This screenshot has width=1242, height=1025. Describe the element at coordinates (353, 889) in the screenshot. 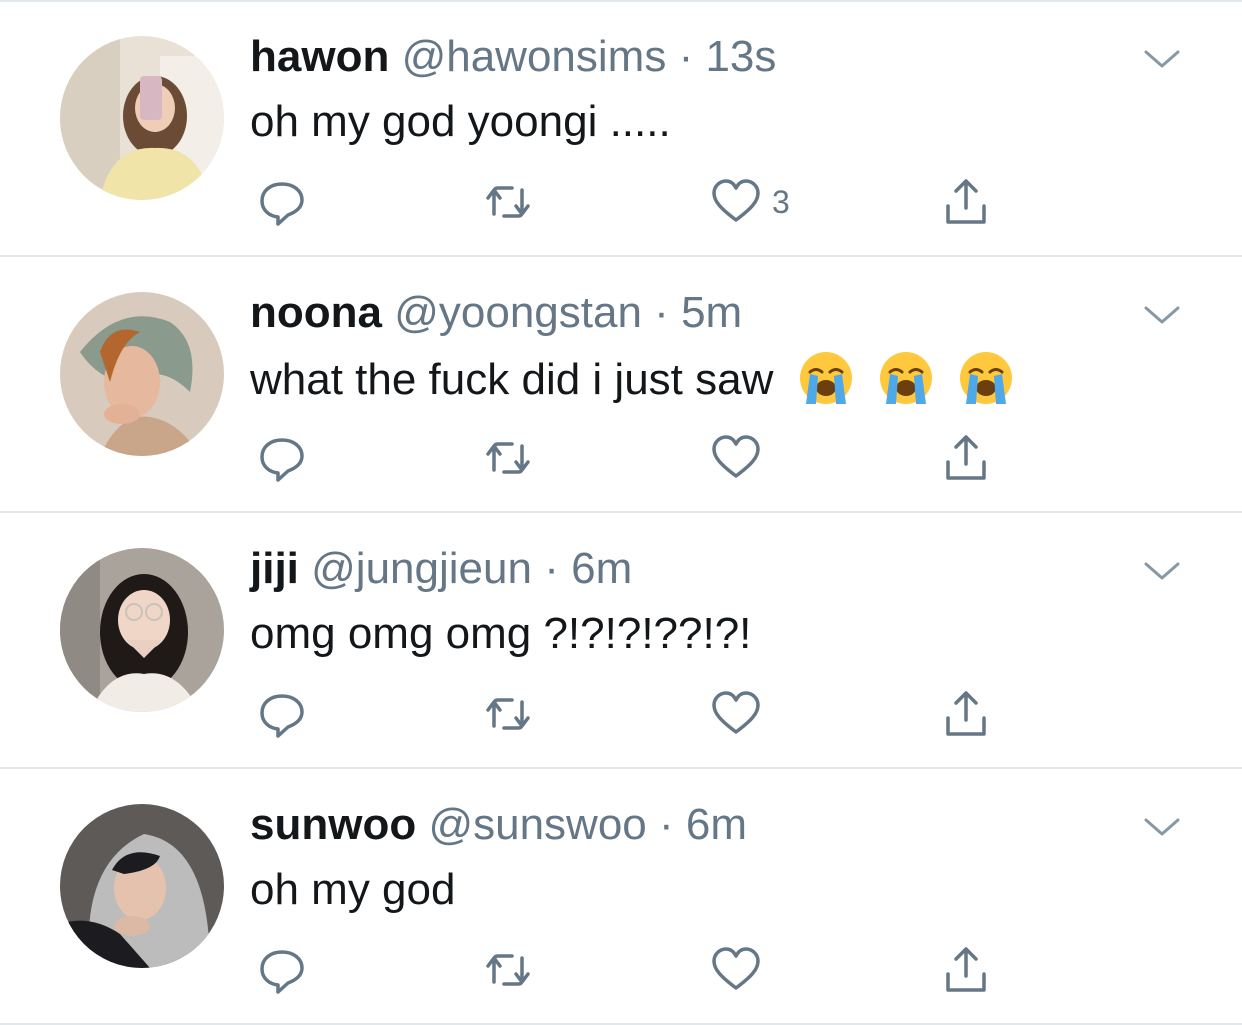

I see `tweet-text: oh my god` at that location.